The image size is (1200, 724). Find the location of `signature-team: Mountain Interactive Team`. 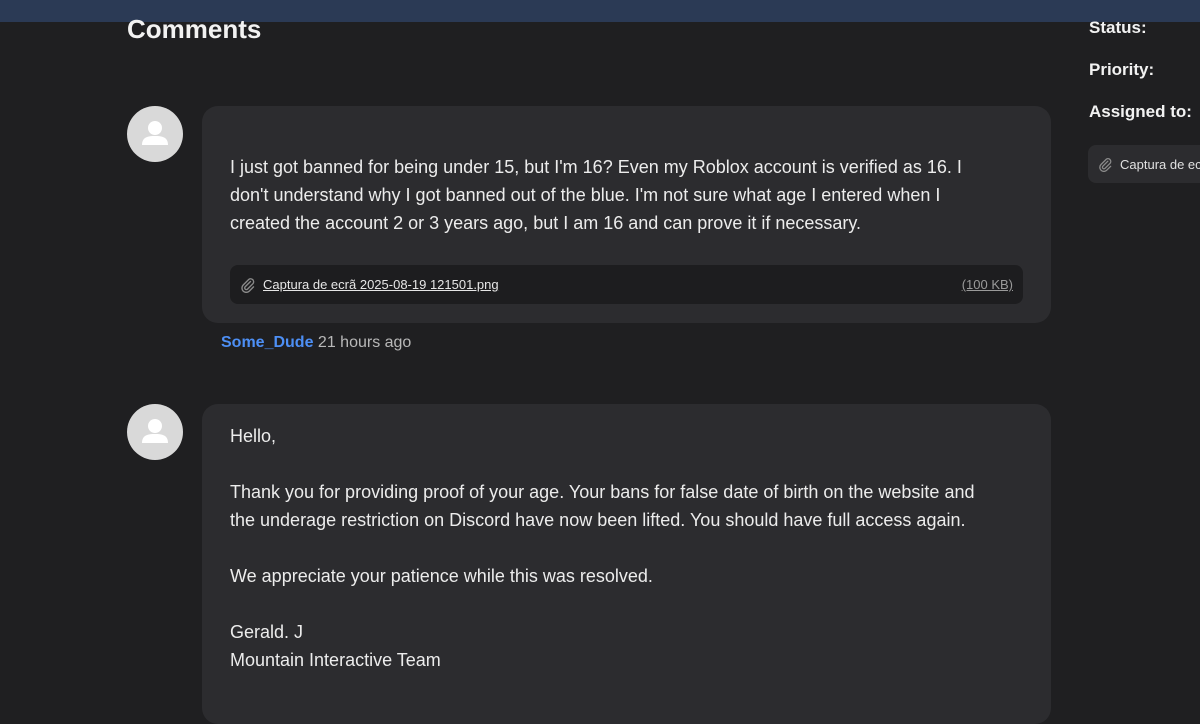

signature-team: Mountain Interactive Team is located at coordinates (335, 660).